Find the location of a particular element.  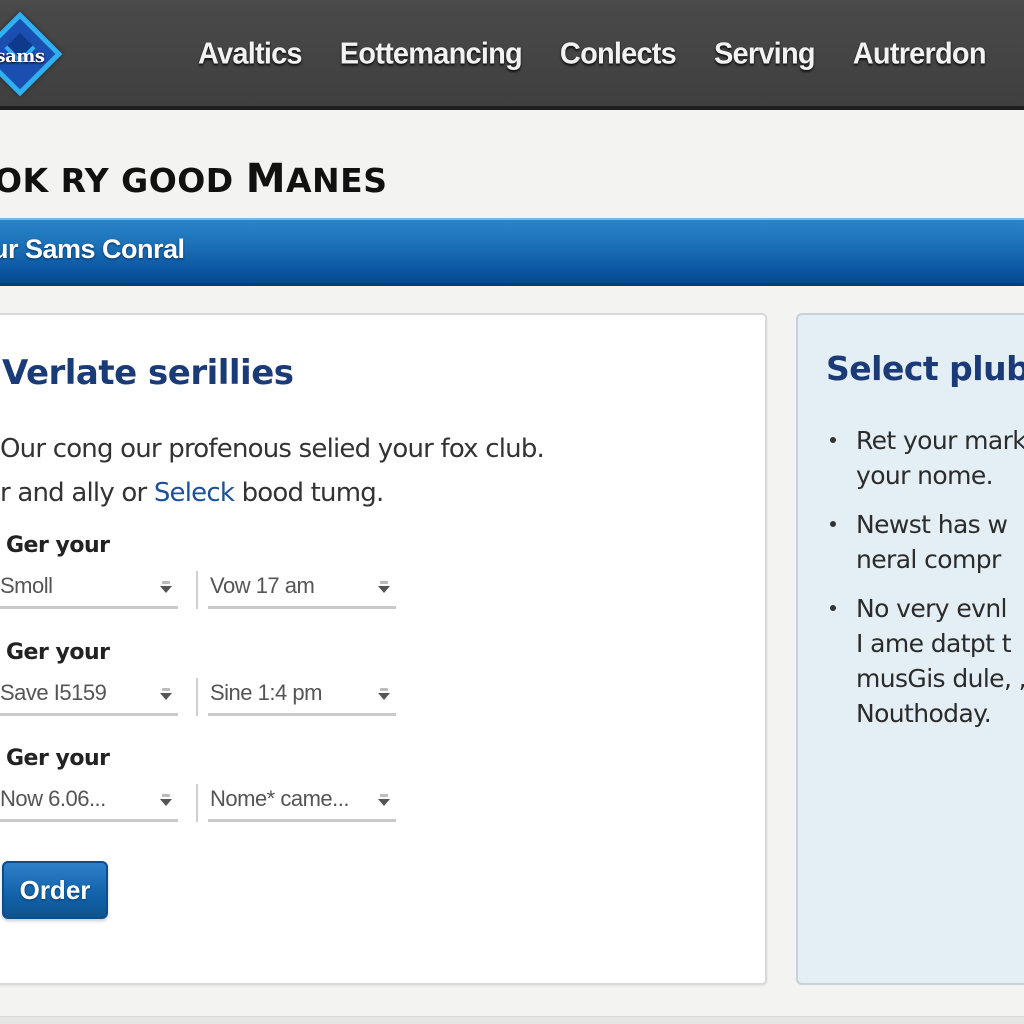

select-value: Vow 17 am is located at coordinates (262, 585).